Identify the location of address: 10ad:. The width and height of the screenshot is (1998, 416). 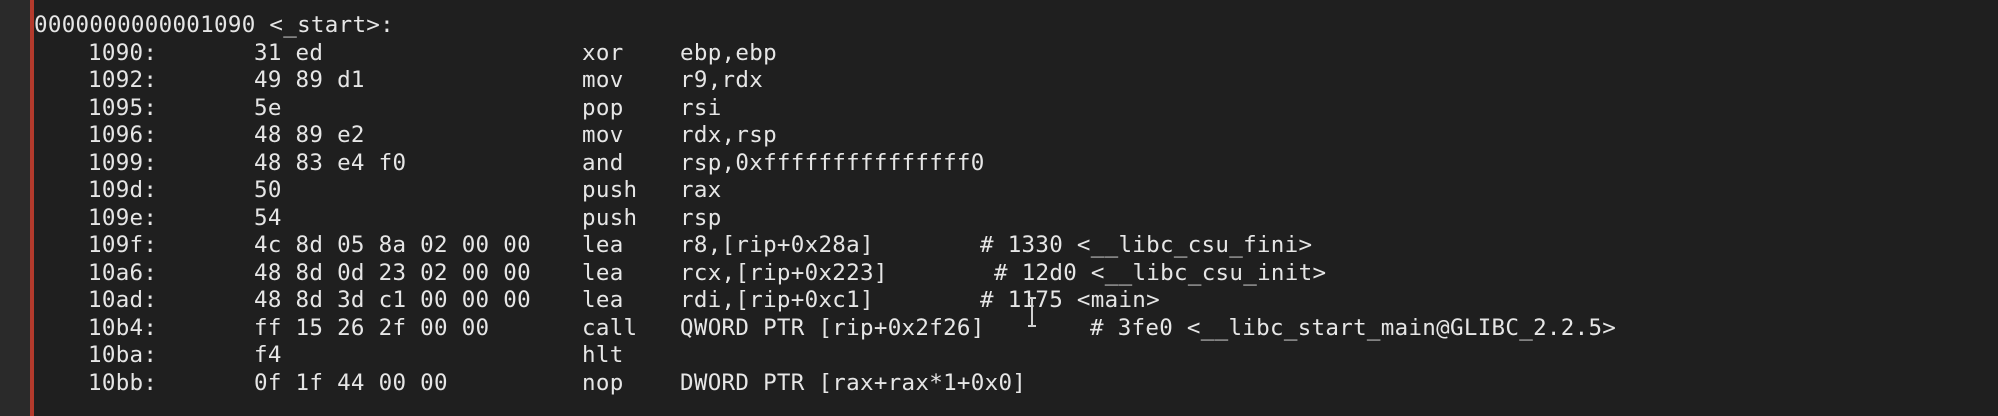
(123, 300).